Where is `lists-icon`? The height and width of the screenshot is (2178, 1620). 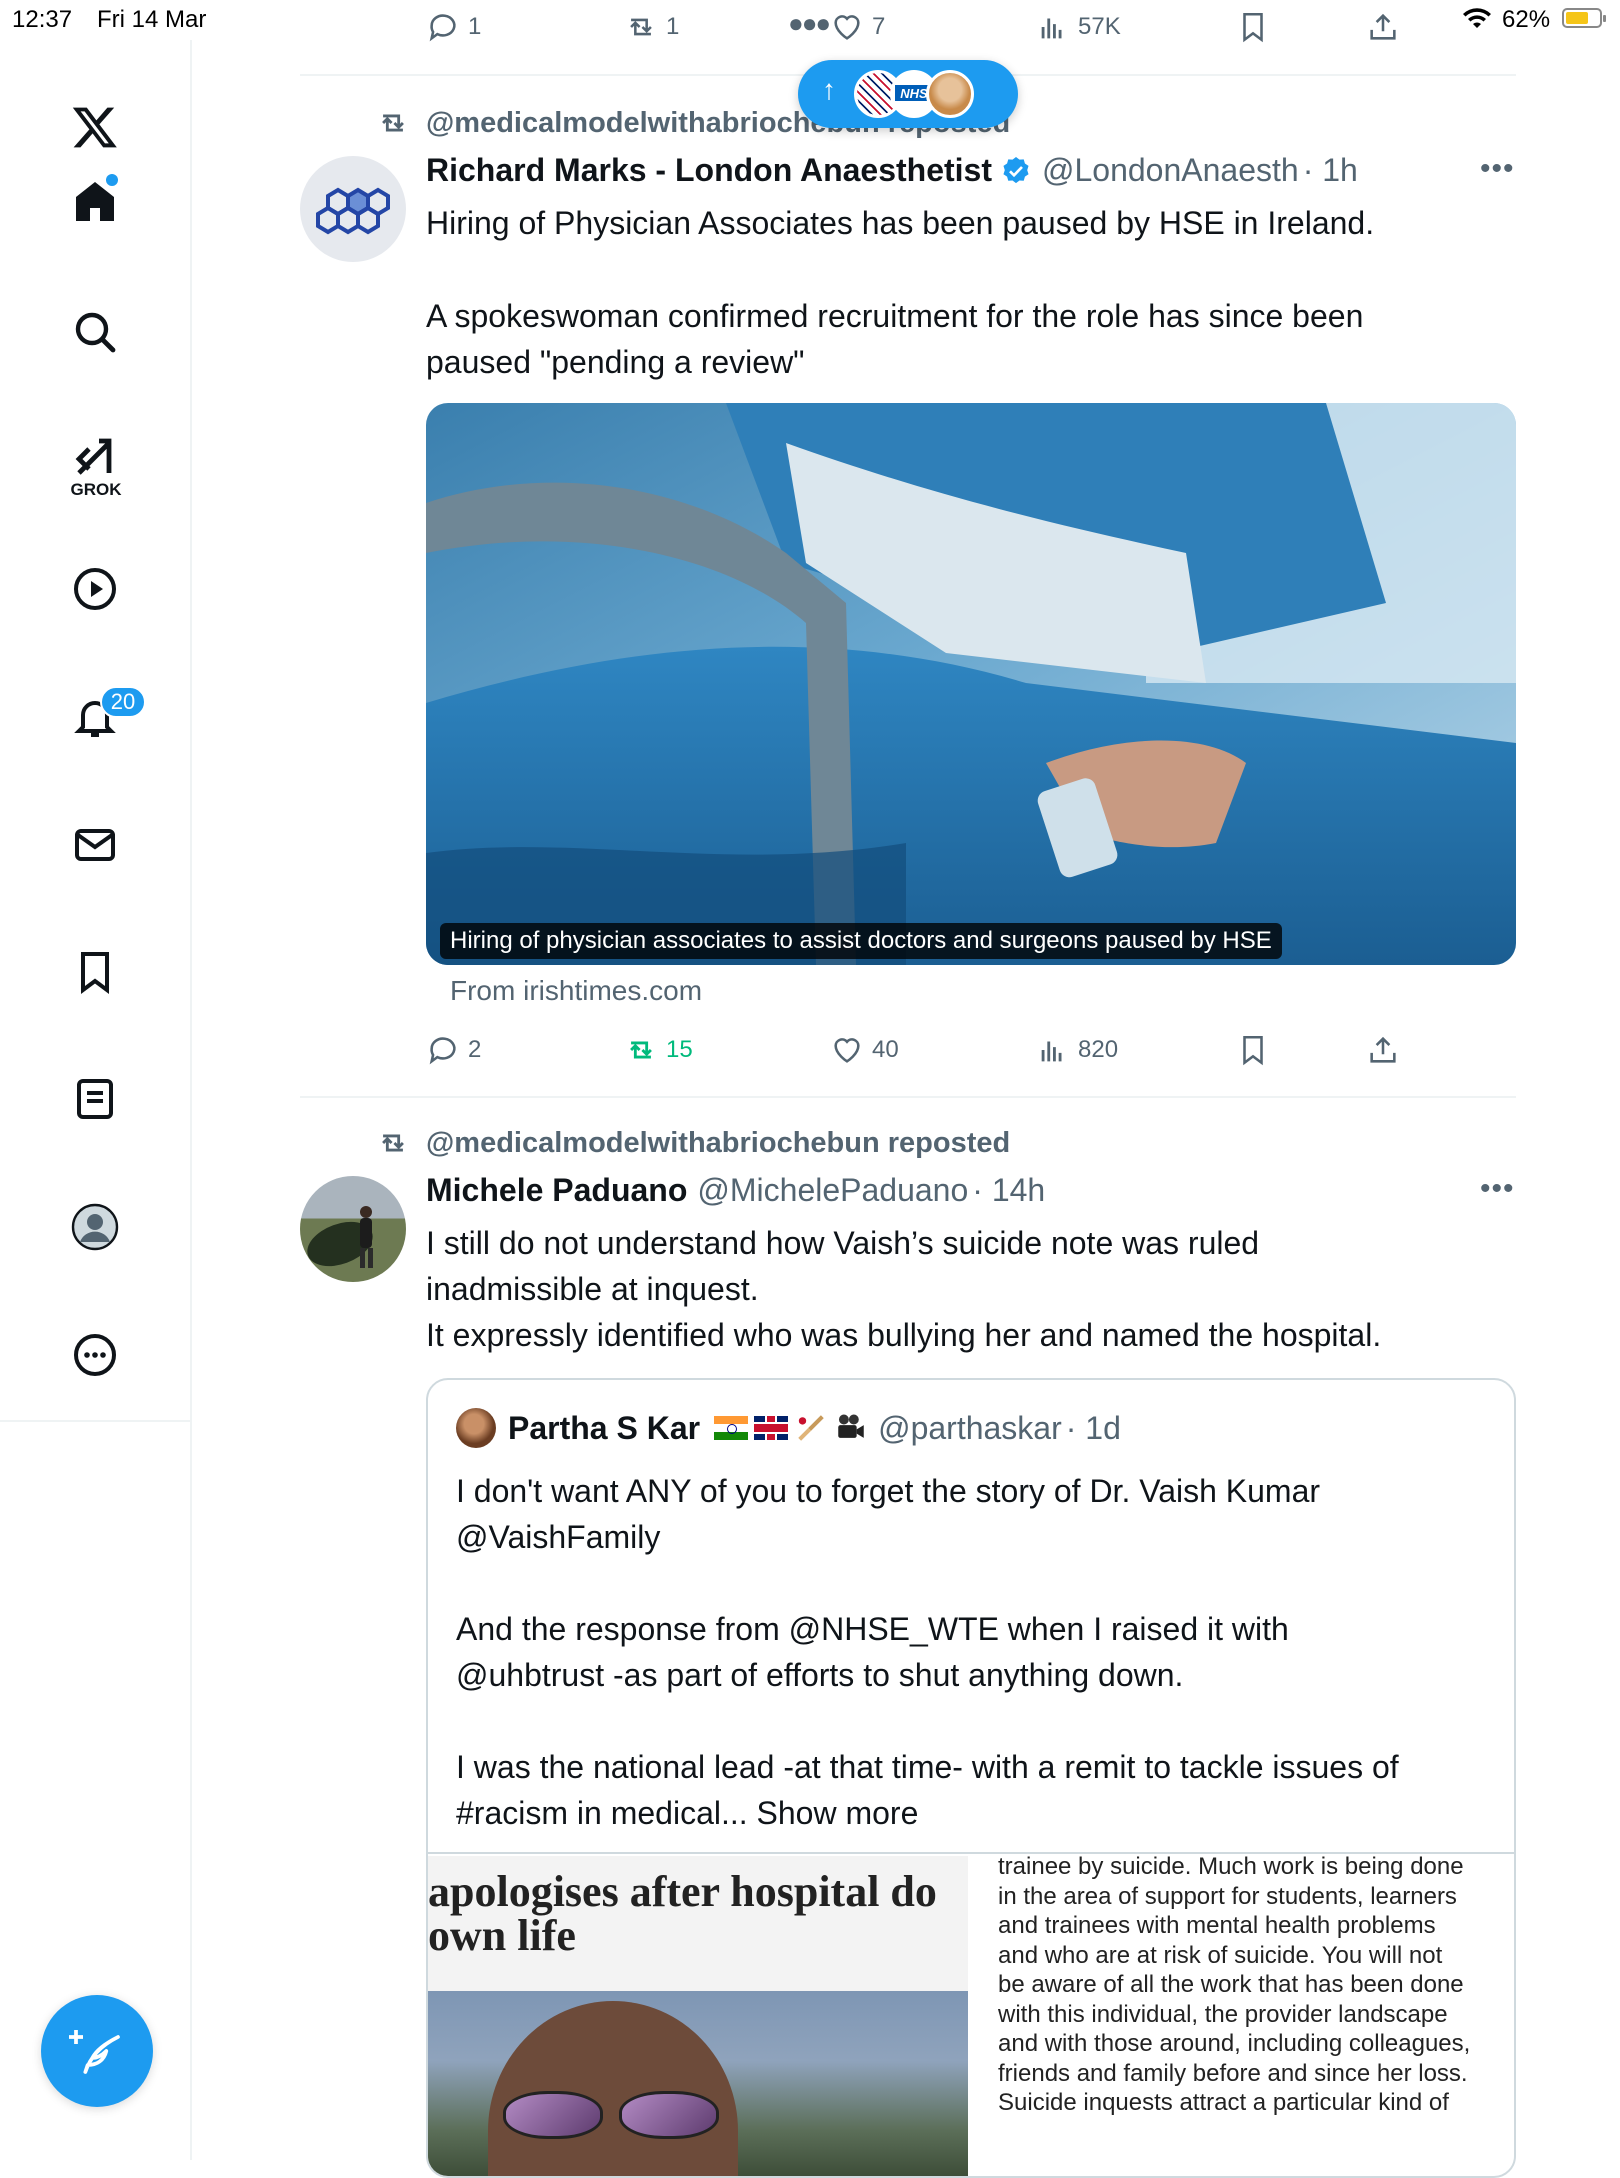 lists-icon is located at coordinates (95, 1099).